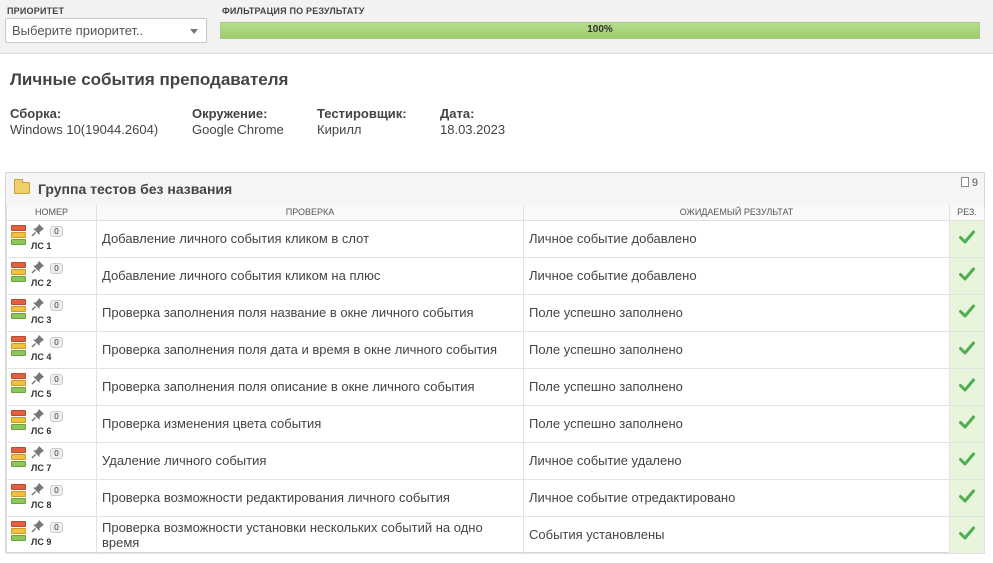  Describe the element at coordinates (41, 504) in the screenshot. I see `test-id: ЛС 8` at that location.